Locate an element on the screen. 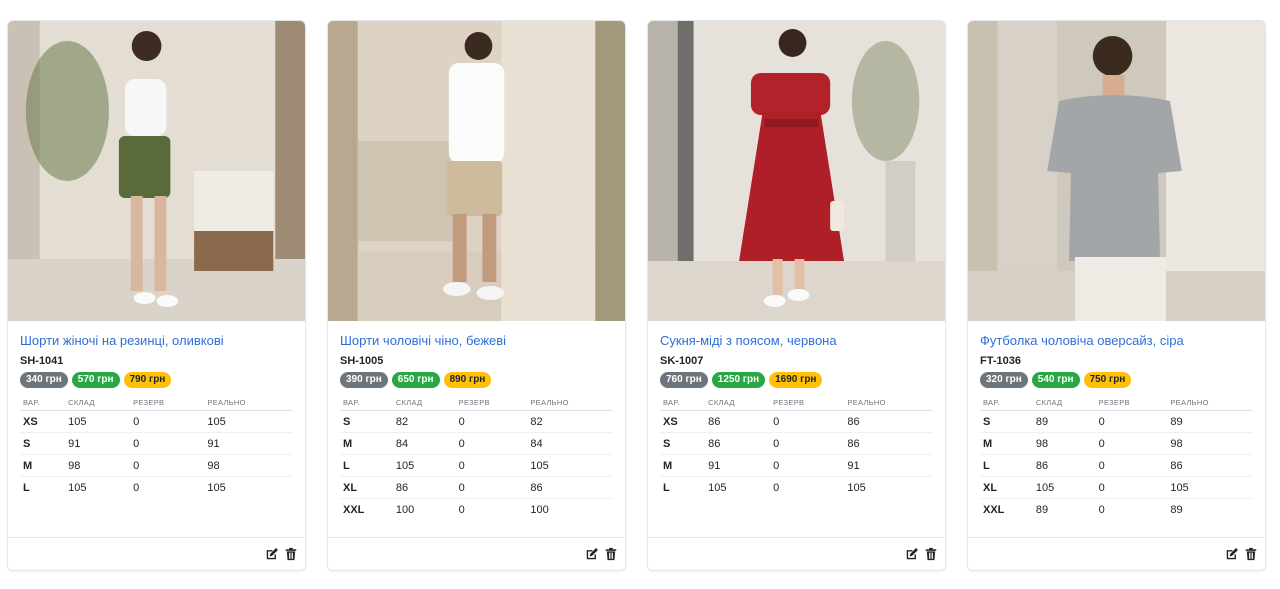  product-title-link: Шорти жіночі на резинці, оливкові is located at coordinates (156, 341).